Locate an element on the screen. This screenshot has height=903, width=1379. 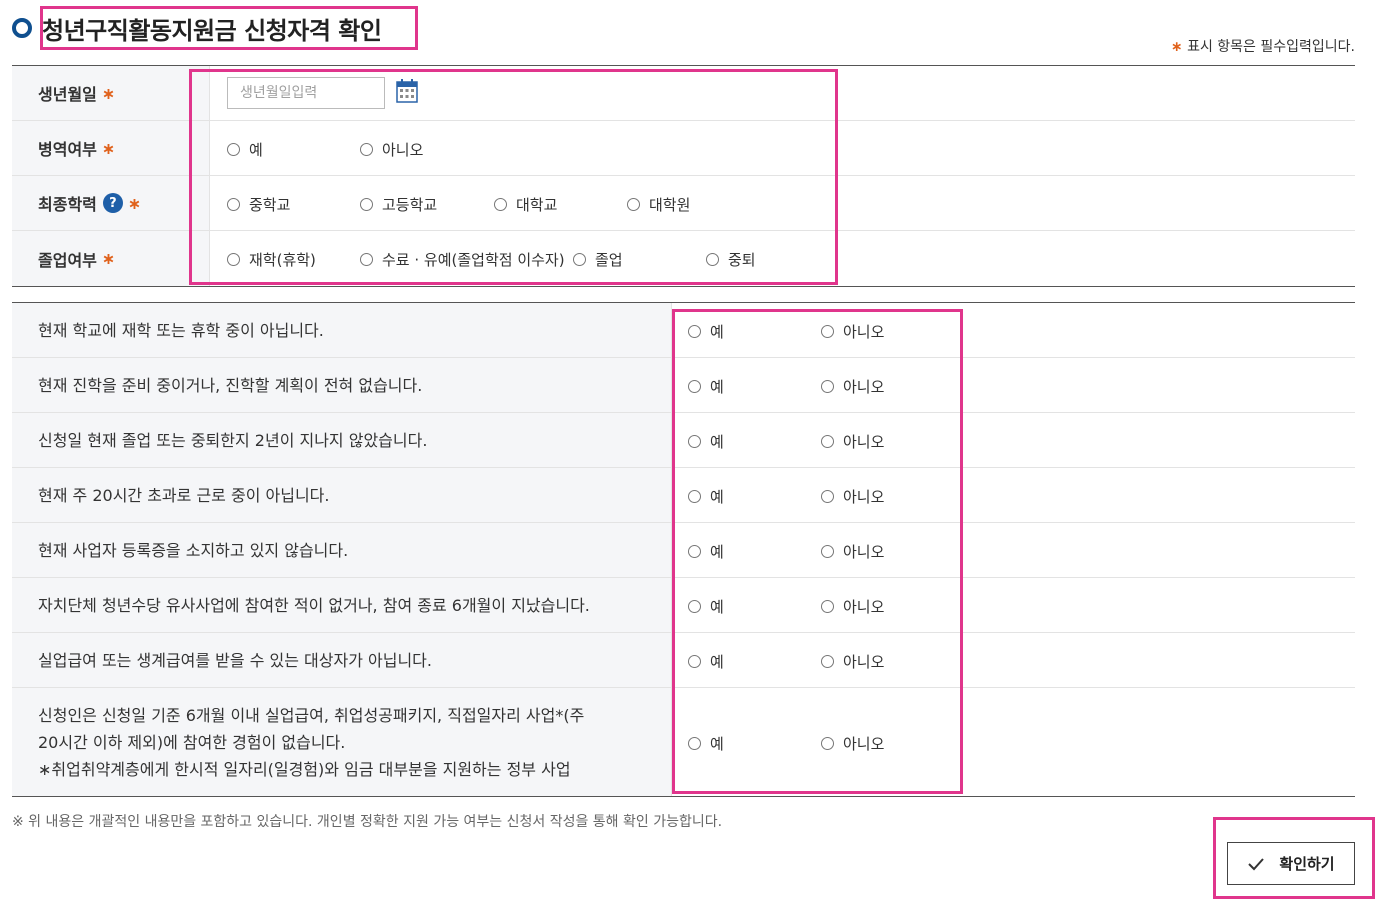
graduation-row: 졸업여부 ∗ 재학(휴학) 수료 · 유예(졸업학점 이수자) 졸업 중퇴 is located at coordinates (683, 258).